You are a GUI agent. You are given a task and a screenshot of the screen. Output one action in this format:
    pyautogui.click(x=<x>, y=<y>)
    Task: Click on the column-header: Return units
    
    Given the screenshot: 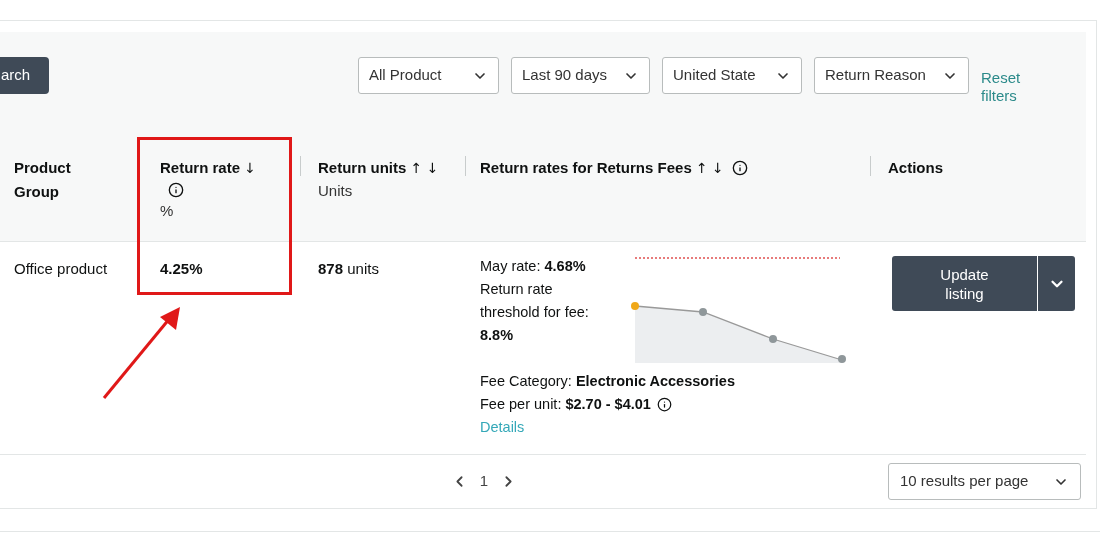 What is the action you would take?
    pyautogui.click(x=362, y=167)
    